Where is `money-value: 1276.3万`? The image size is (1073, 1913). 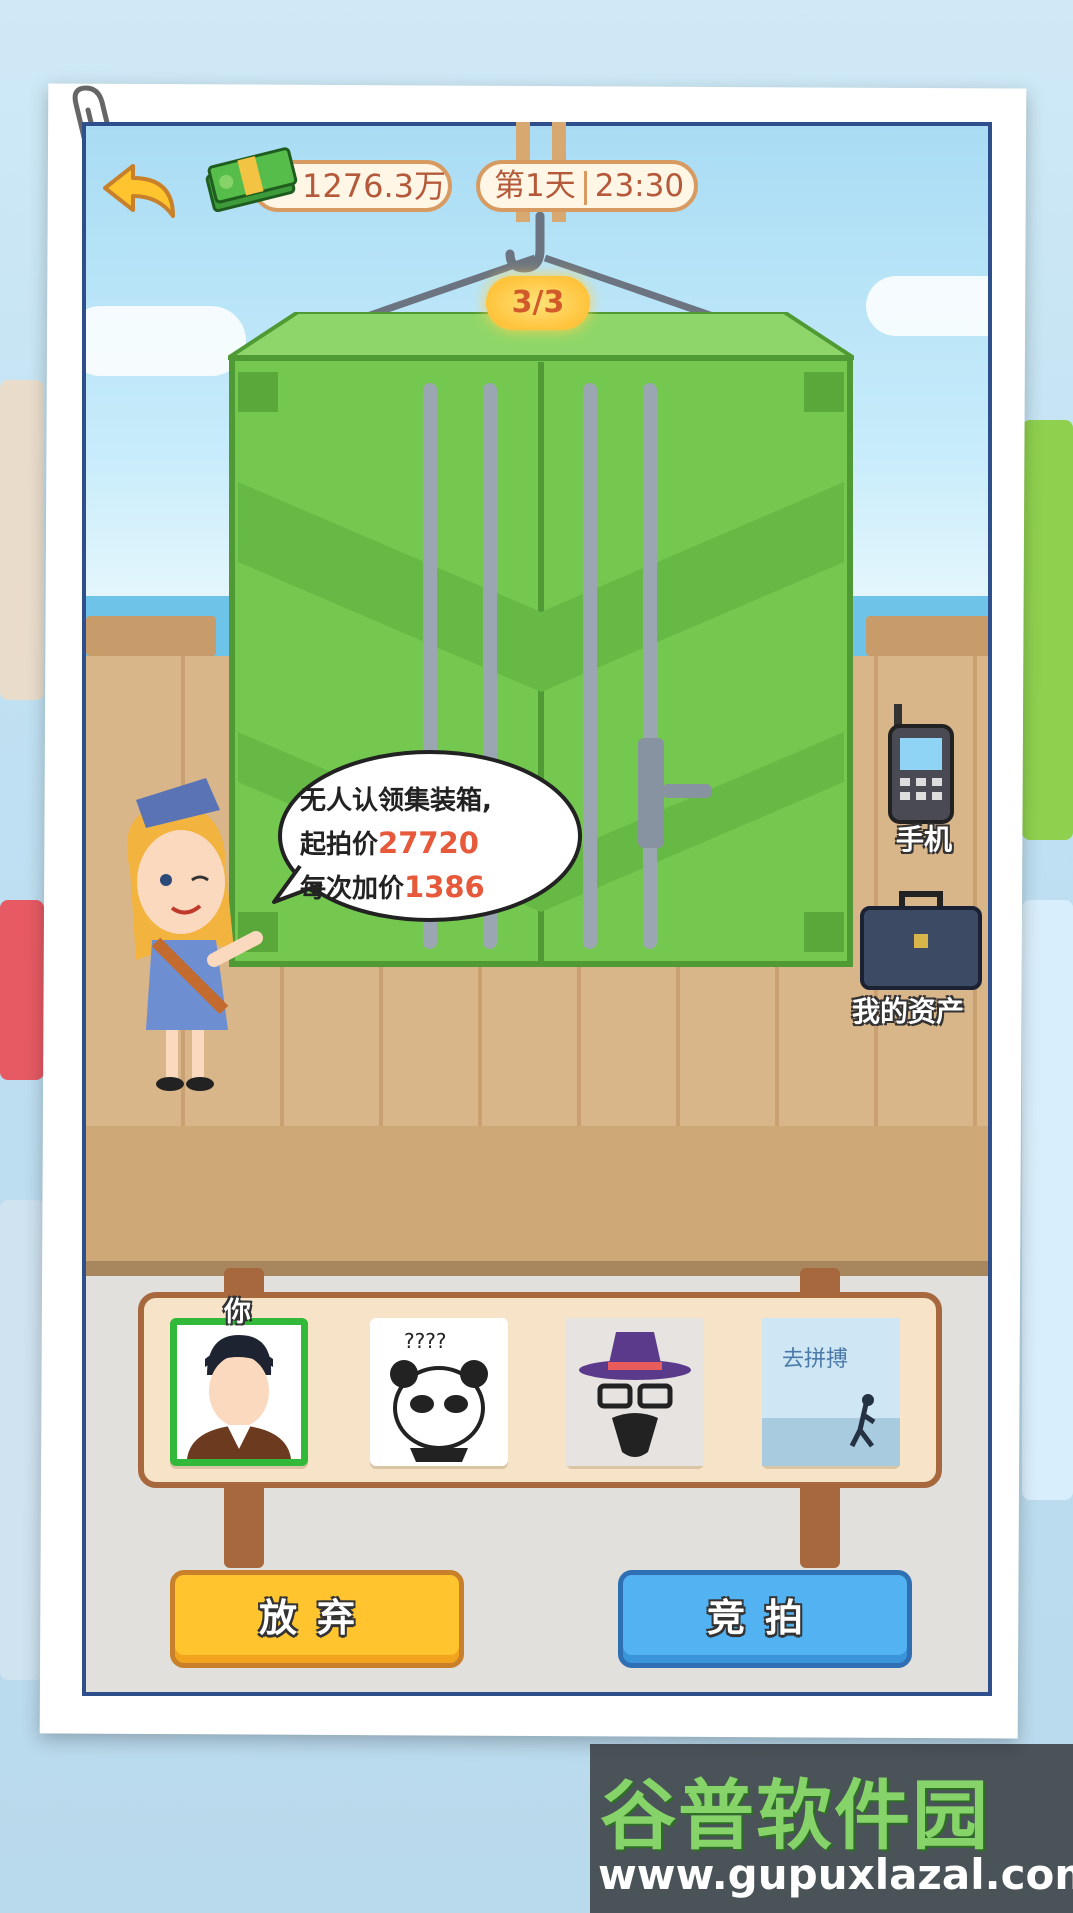
money-value: 1276.3万 is located at coordinates (374, 186).